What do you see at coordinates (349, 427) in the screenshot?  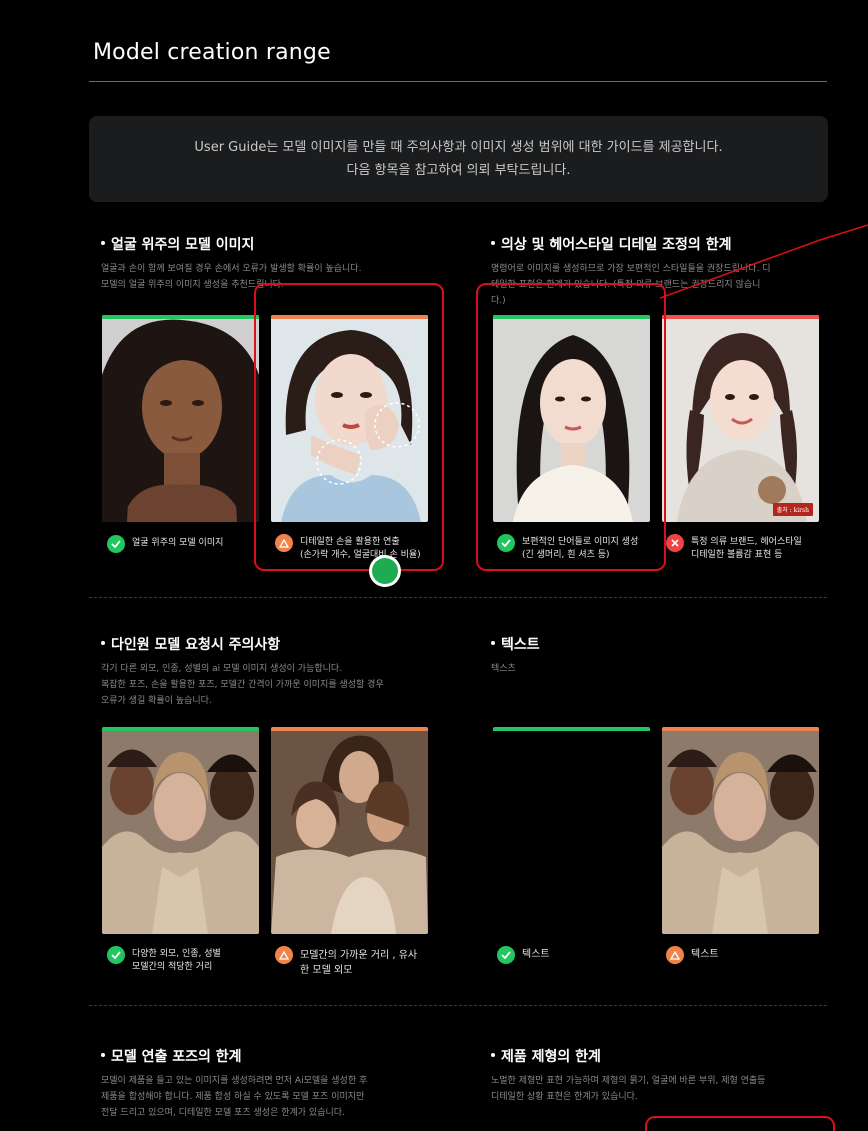 I see `highlight-box-face` at bounding box center [349, 427].